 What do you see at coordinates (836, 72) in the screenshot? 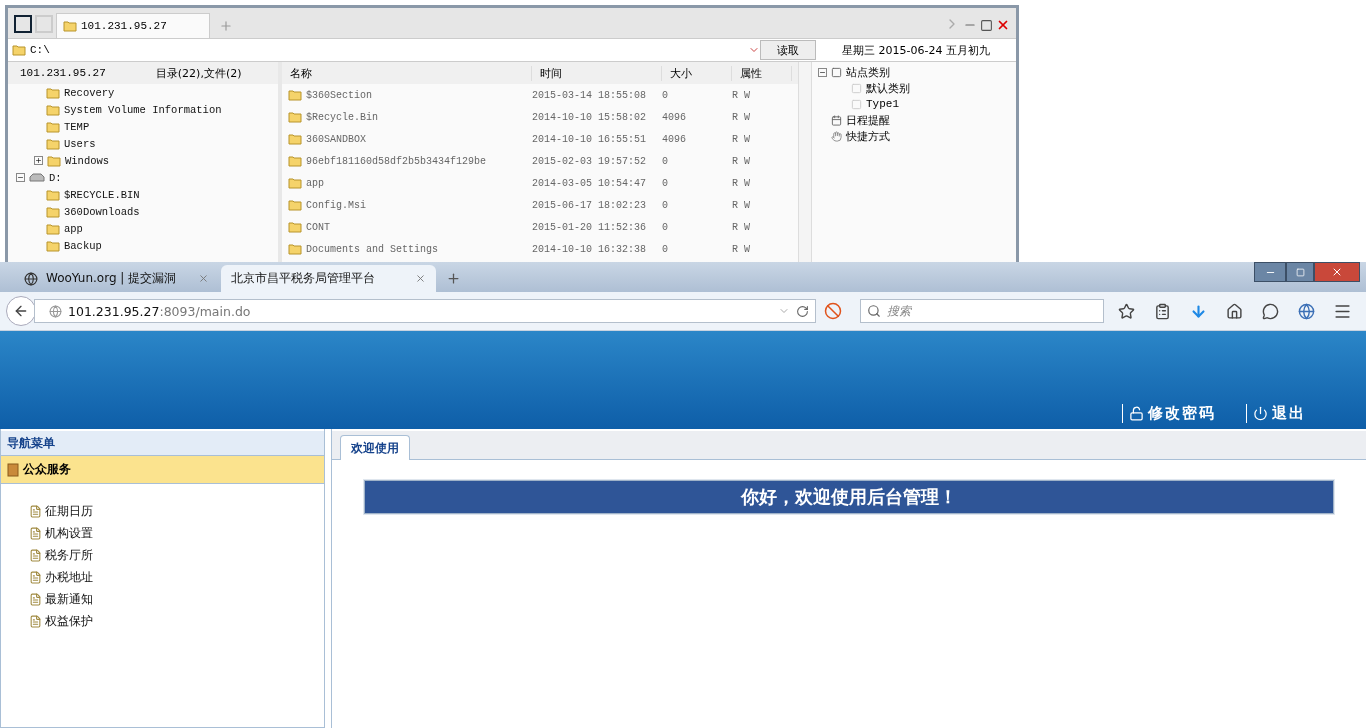
I see `category-icon` at bounding box center [836, 72].